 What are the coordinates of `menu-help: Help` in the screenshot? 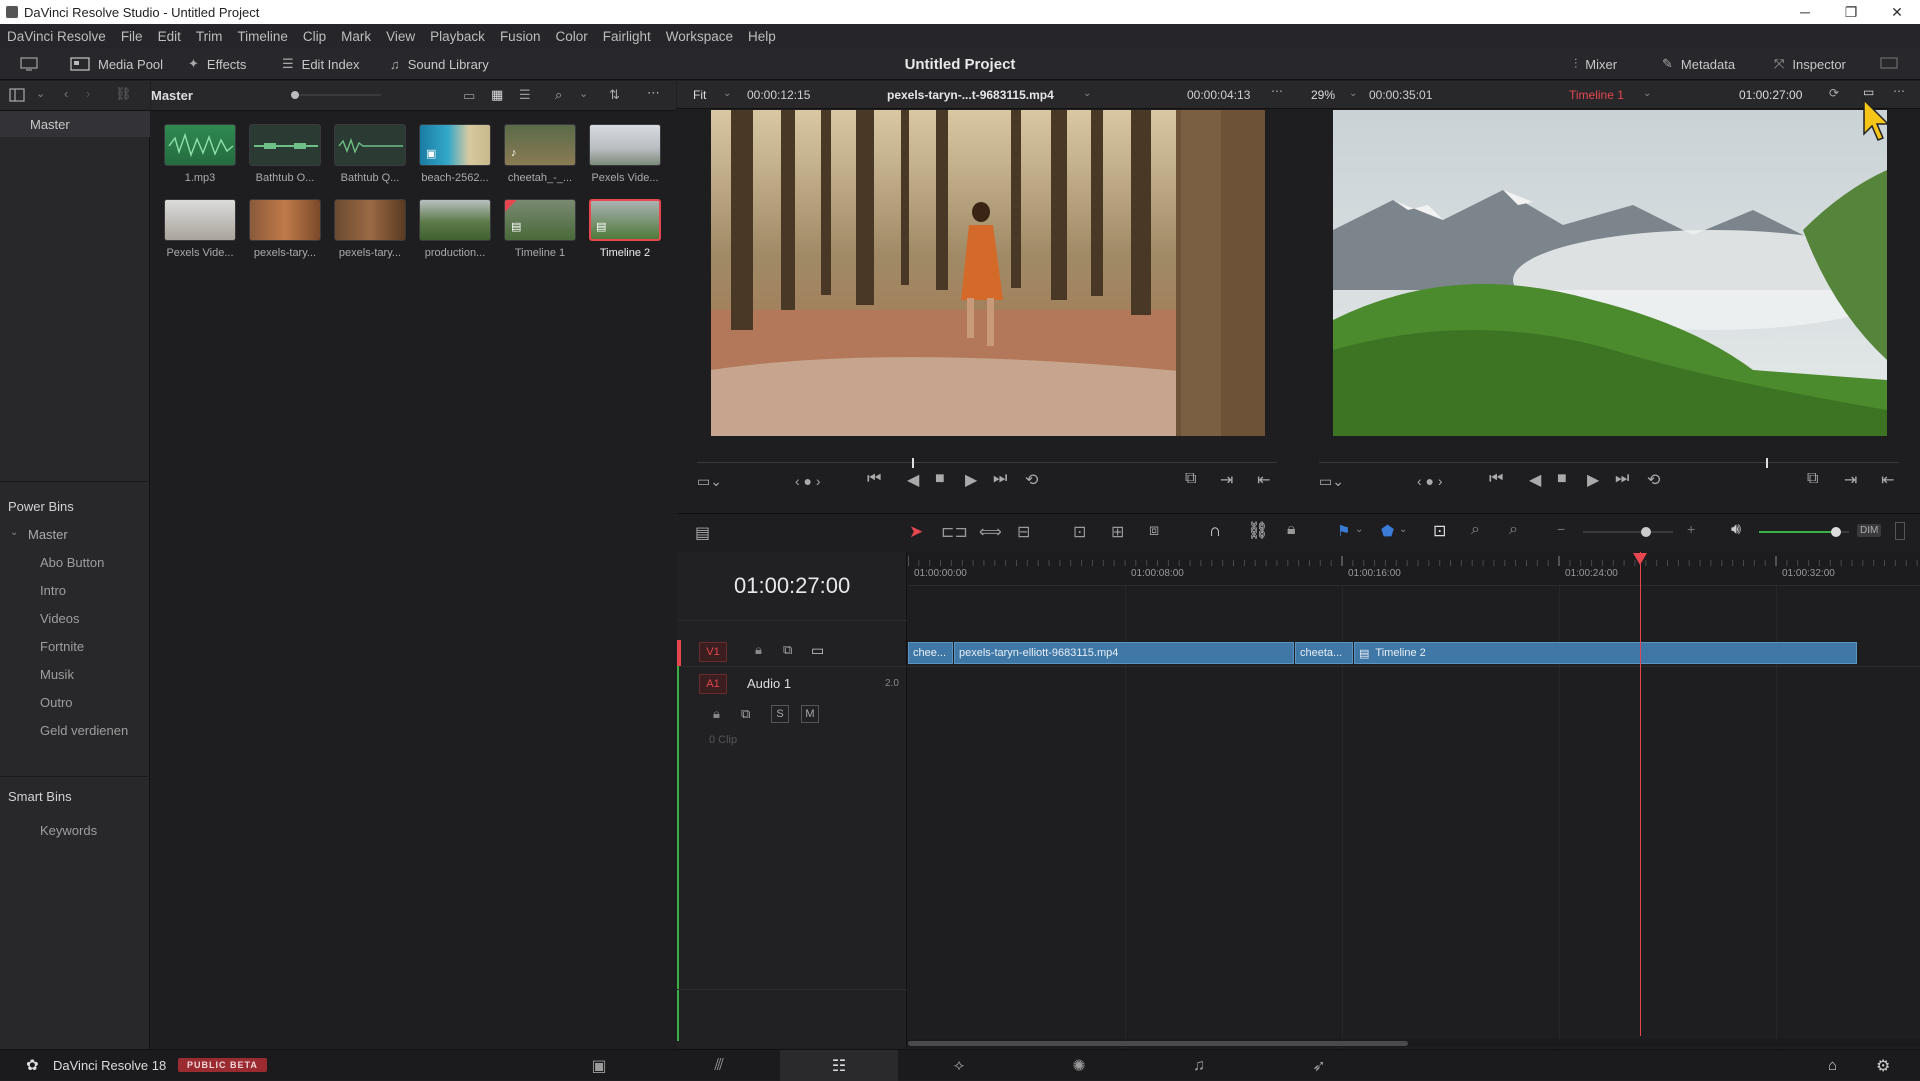 It's located at (762, 36).